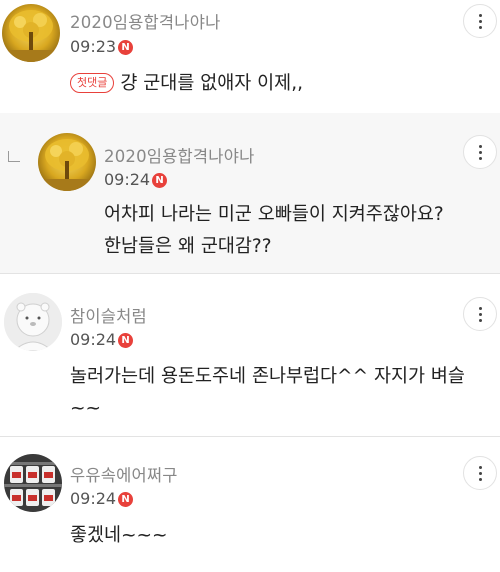 Image resolution: width=500 pixels, height=572 pixels. I want to click on comment-text-line: 어차피 나라는 미군 오빠들이 지켜주잖아요?, so click(274, 214).